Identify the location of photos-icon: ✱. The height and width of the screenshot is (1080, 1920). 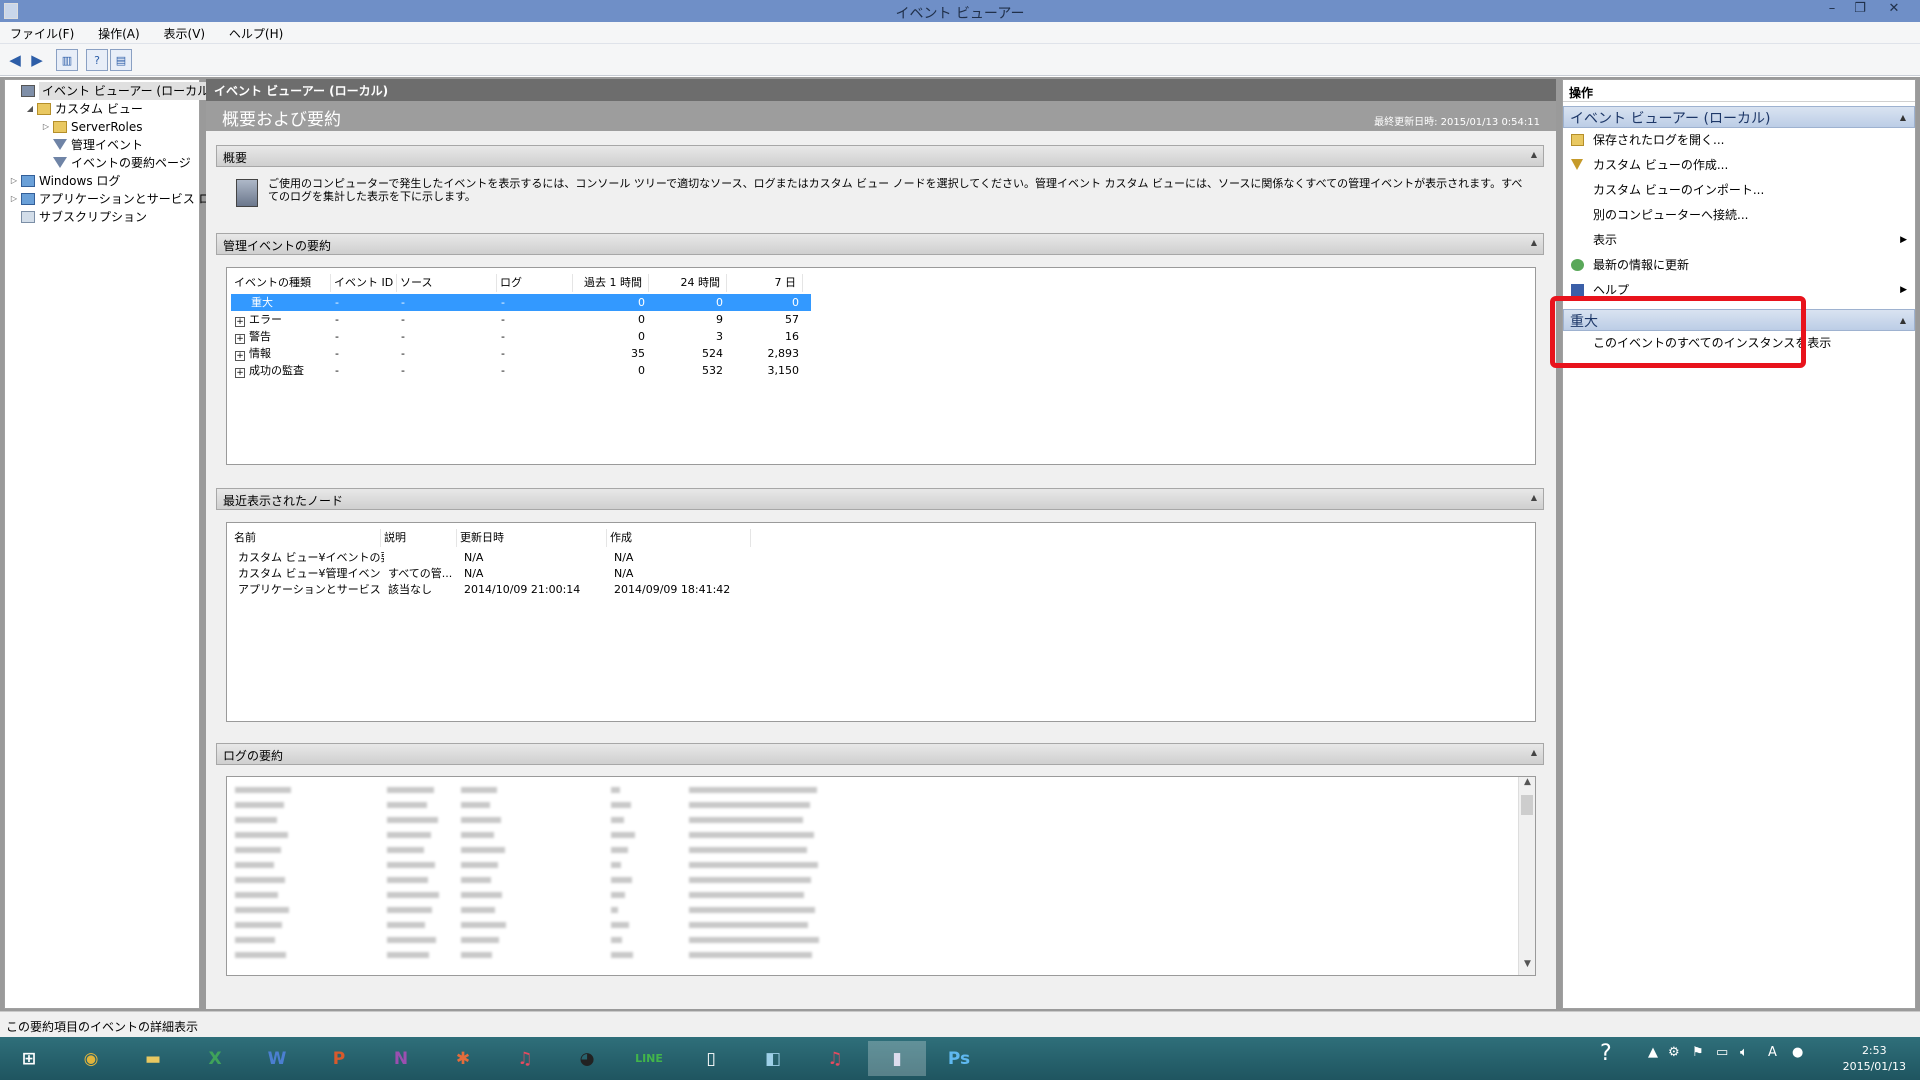
(463, 1058).